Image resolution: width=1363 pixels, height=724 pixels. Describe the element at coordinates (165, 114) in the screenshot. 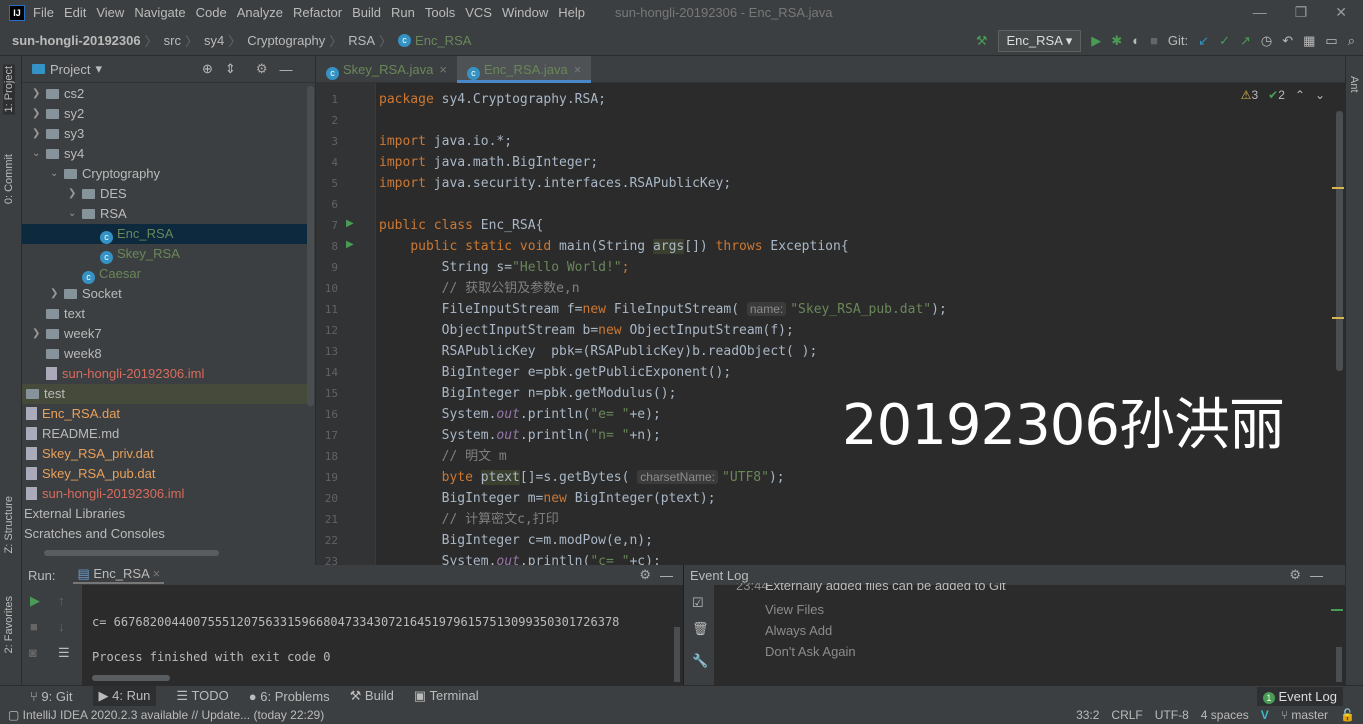

I see `tree-item: ❯ sy2` at that location.